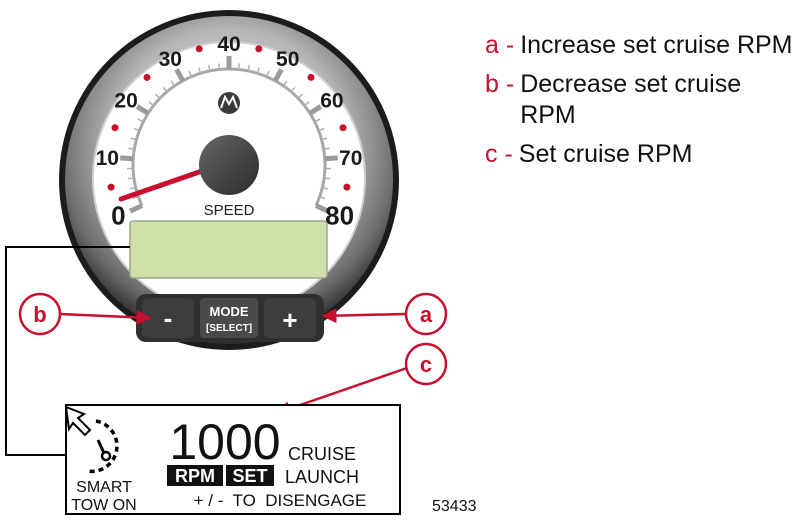 The image size is (797, 520). Describe the element at coordinates (229, 165) in the screenshot. I see `gauge-hub` at that location.